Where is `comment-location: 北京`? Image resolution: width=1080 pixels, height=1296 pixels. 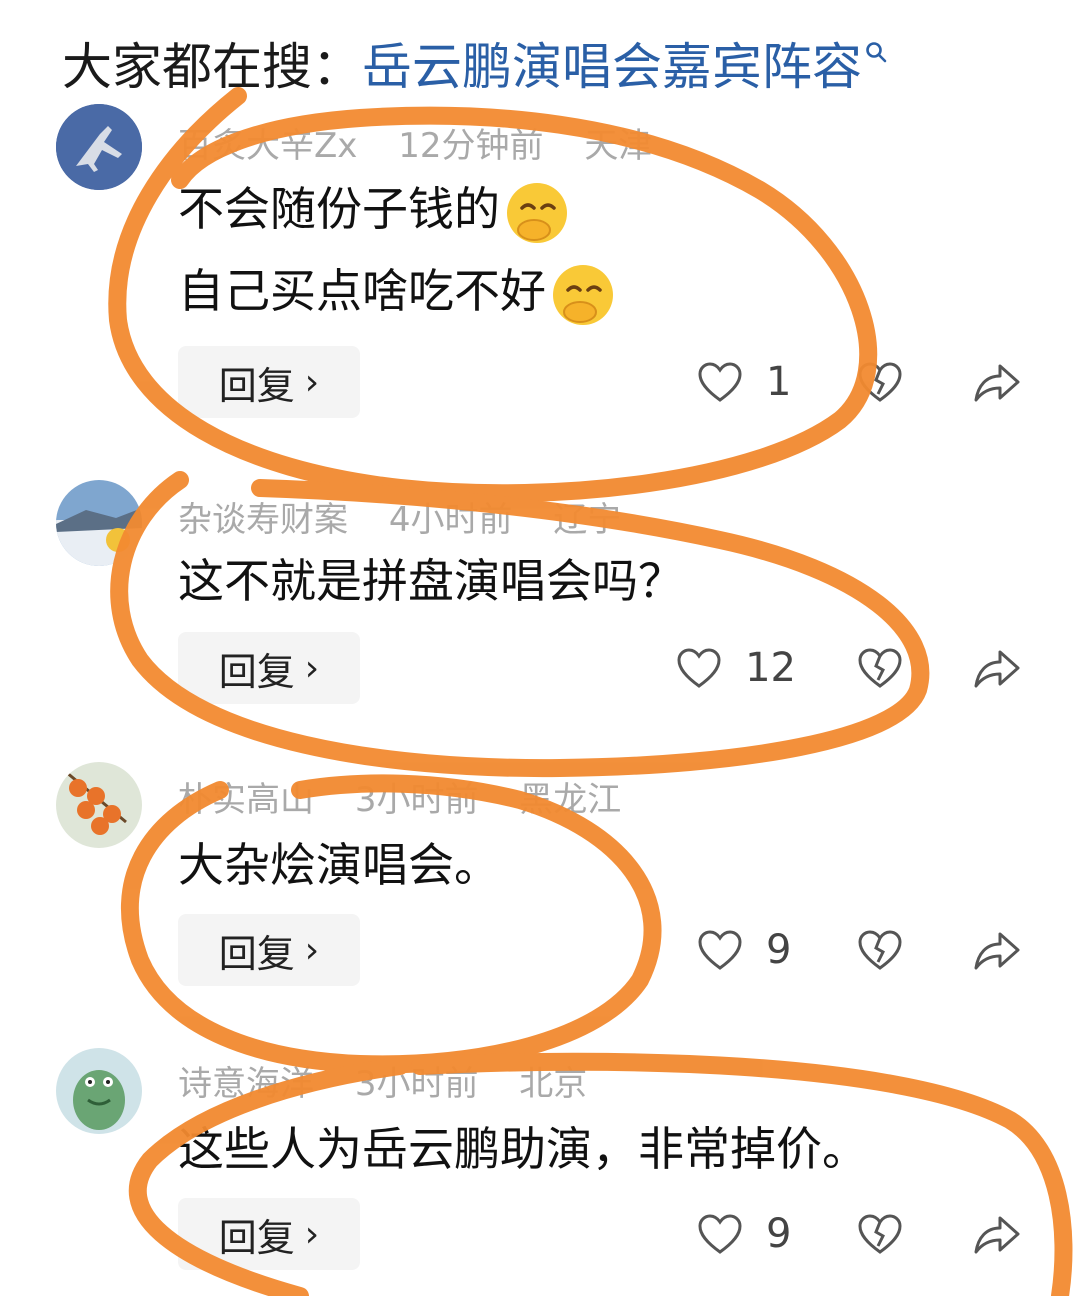
comment-location: 北京 is located at coordinates (553, 1084).